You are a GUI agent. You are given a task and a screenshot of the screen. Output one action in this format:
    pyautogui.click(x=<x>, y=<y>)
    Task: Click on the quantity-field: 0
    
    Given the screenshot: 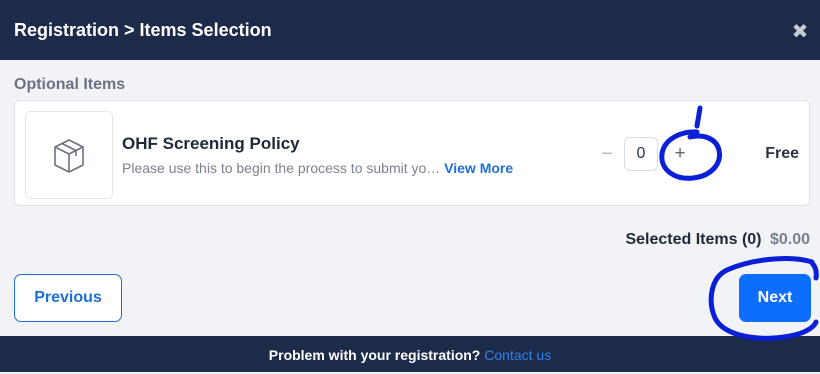 What is the action you would take?
    pyautogui.click(x=641, y=154)
    